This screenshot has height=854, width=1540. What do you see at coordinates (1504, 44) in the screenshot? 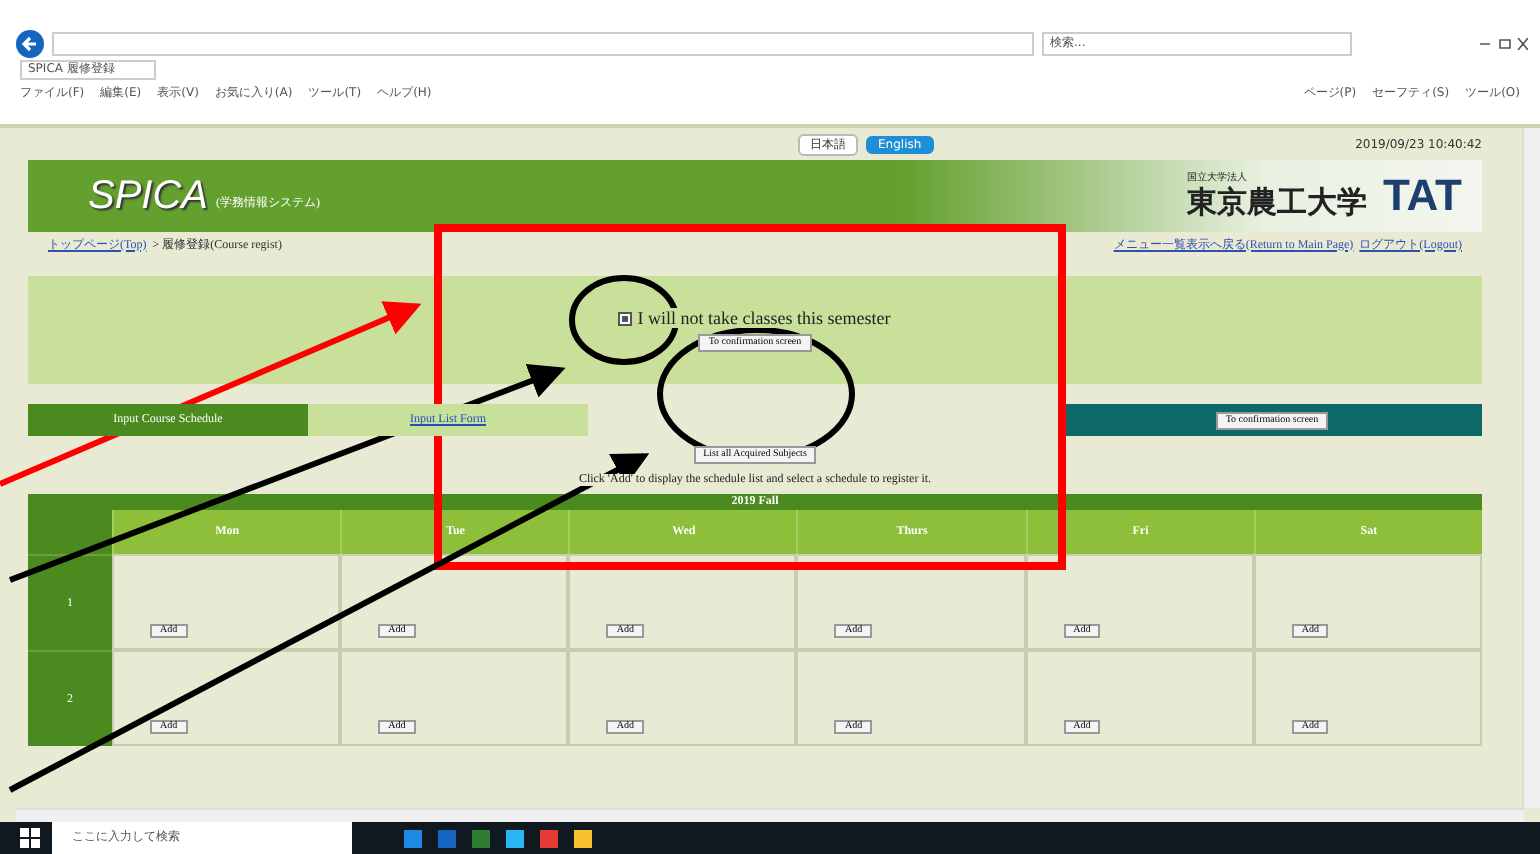
I see `window-controls-icon` at bounding box center [1504, 44].